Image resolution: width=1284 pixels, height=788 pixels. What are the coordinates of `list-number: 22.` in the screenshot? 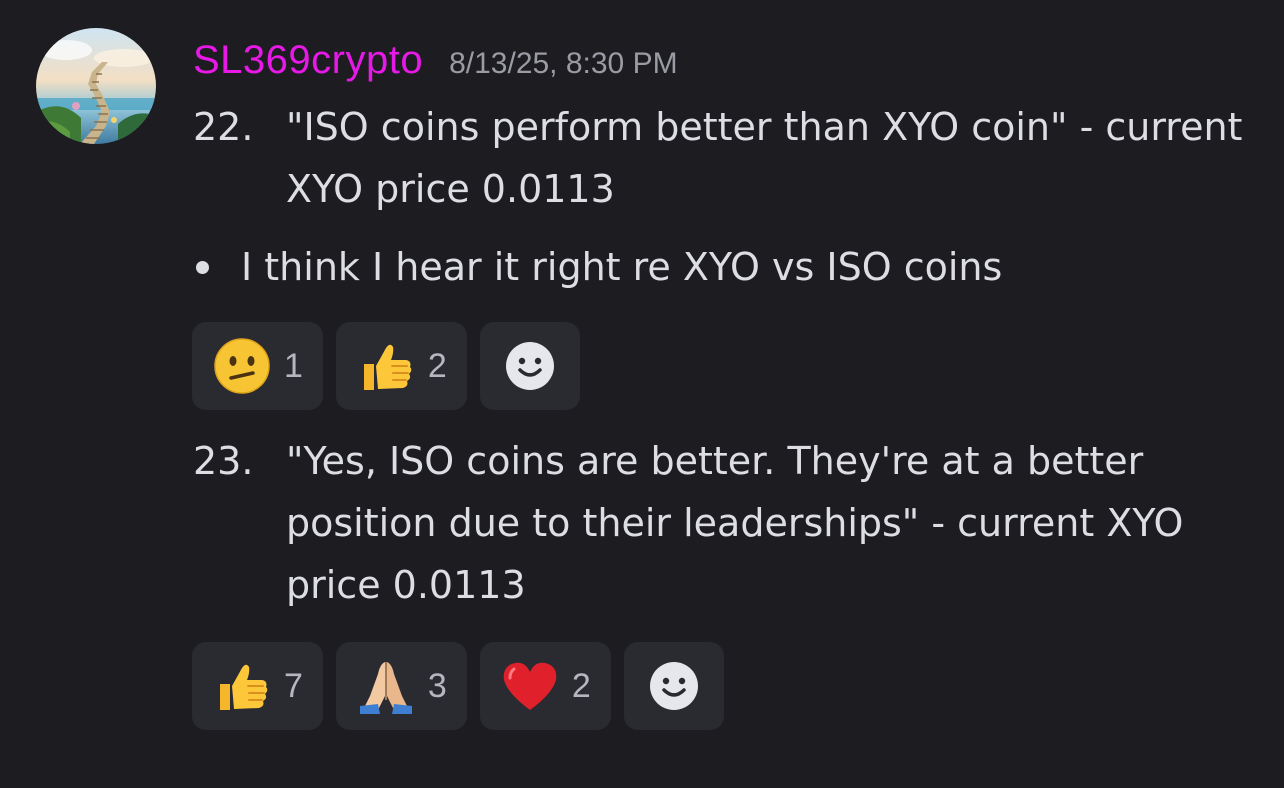 It's located at (223, 127).